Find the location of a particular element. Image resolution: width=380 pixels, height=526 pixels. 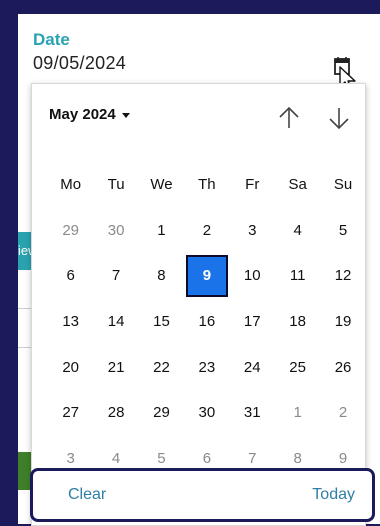

day-cell: 15 is located at coordinates (161, 322).